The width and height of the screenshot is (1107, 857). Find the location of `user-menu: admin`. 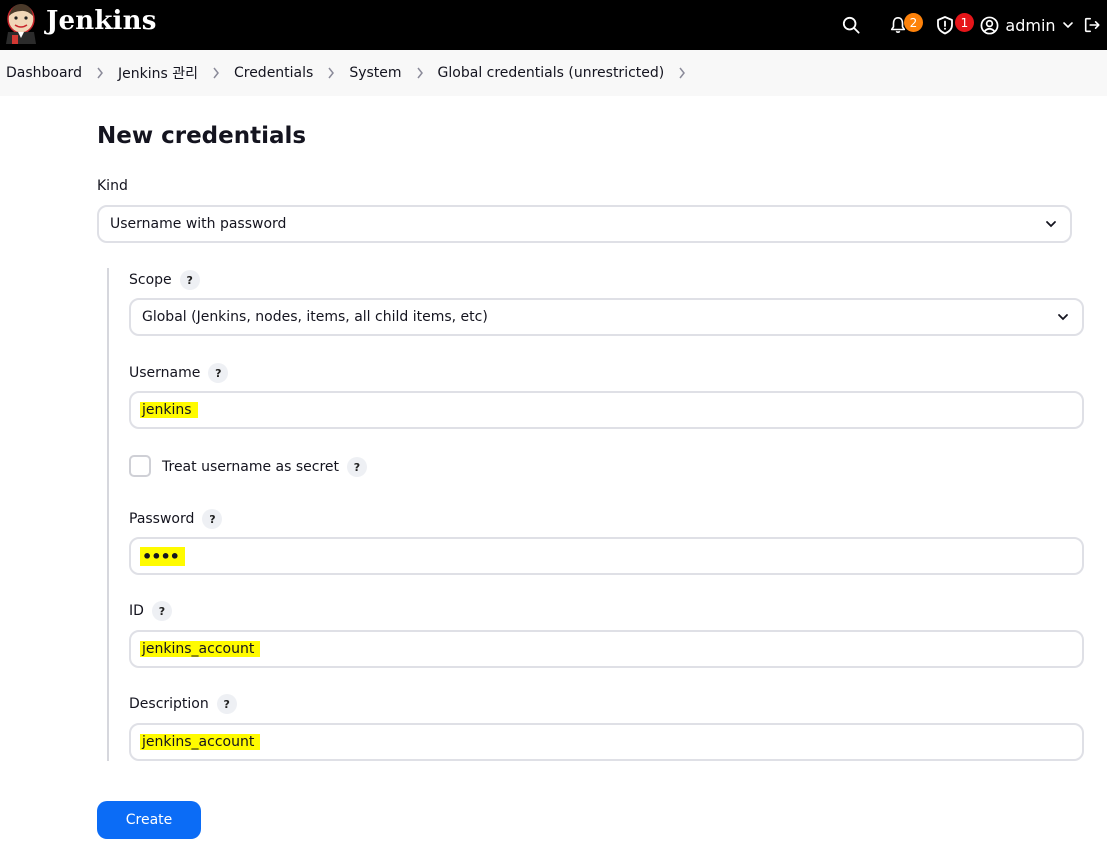

user-menu: admin is located at coordinates (1027, 25).